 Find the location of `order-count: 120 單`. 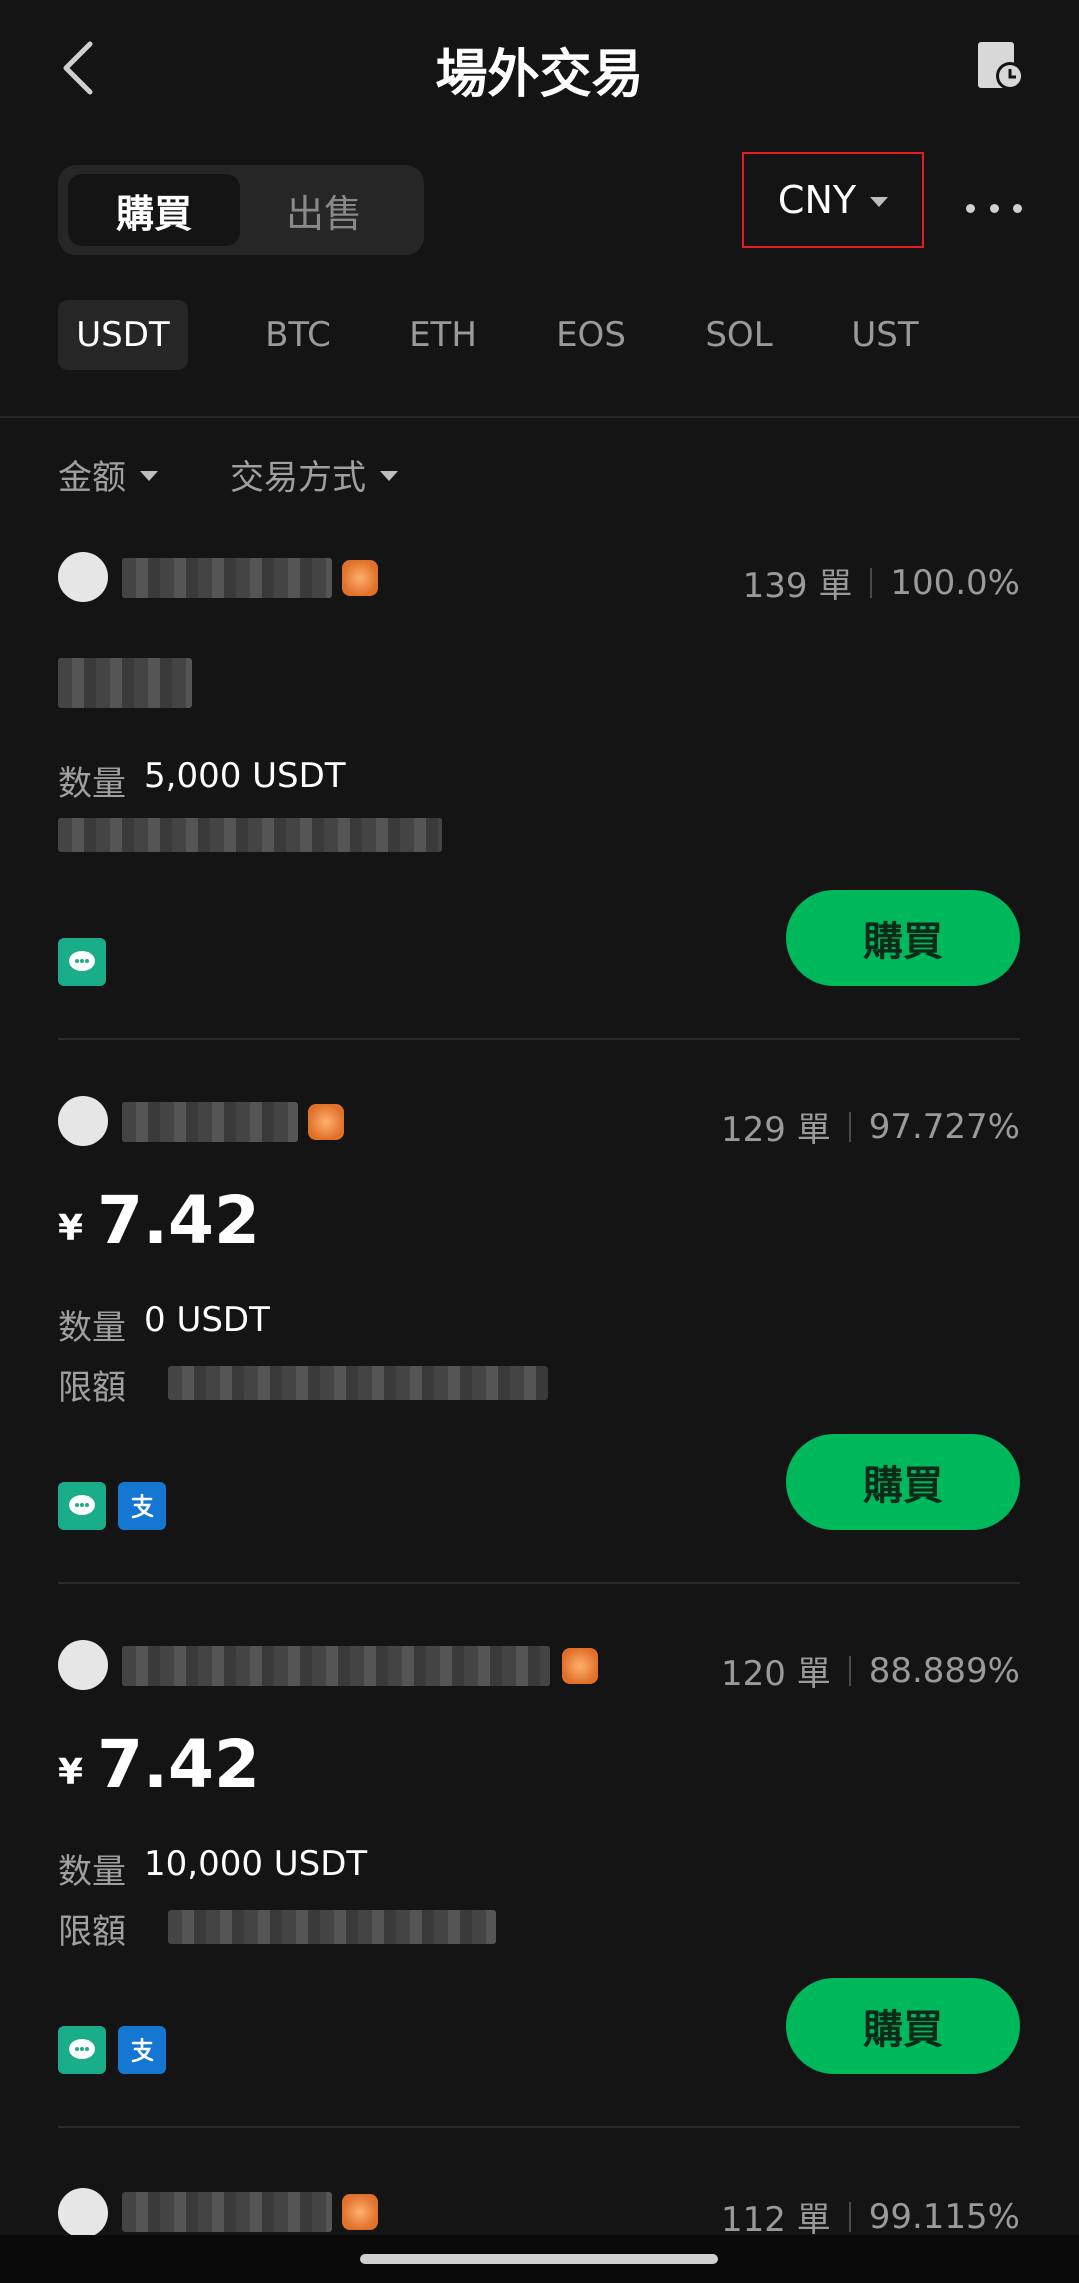

order-count: 120 單 is located at coordinates (776, 1674).